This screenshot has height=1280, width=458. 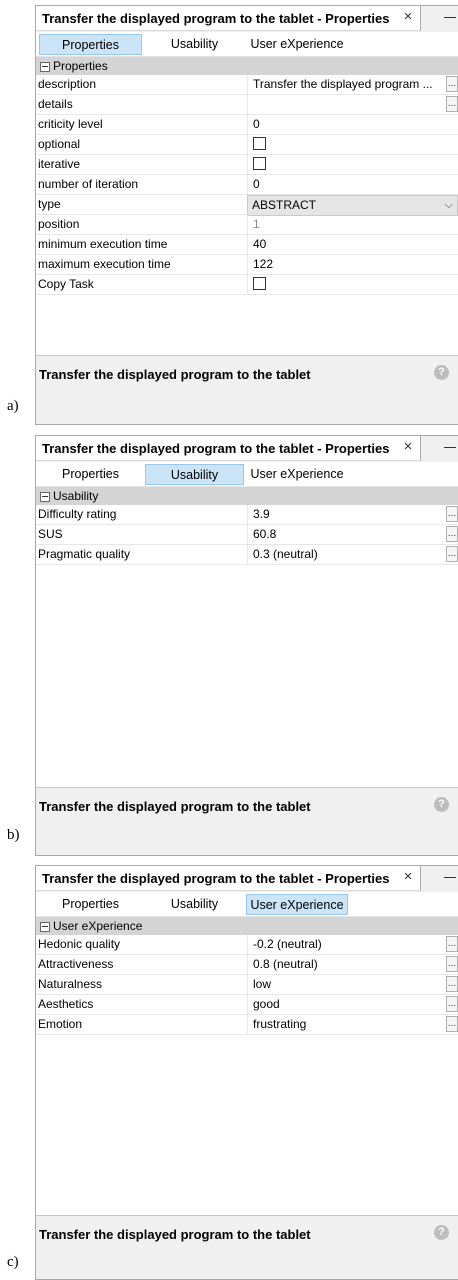 I want to click on property-value: frustrating, so click(x=345, y=1024).